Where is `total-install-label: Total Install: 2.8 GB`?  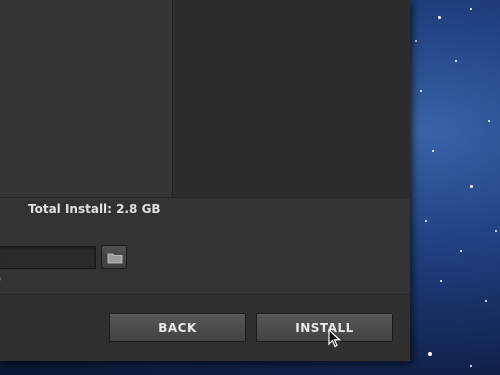 total-install-label: Total Install: 2.8 GB is located at coordinates (94, 209).